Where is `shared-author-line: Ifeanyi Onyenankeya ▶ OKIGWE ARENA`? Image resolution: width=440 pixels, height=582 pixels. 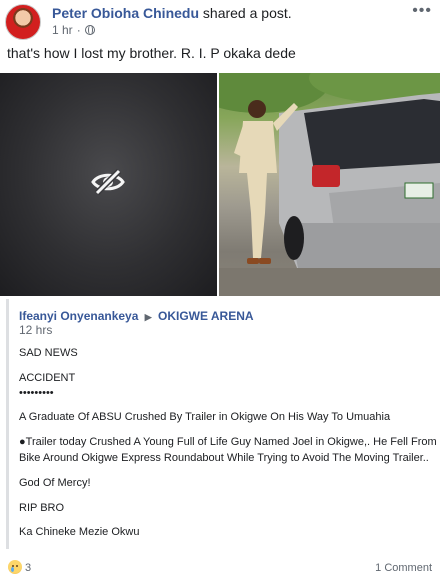
shared-author-line: Ifeanyi Onyenankeya ▶ OKIGWE ARENA is located at coordinates (136, 316).